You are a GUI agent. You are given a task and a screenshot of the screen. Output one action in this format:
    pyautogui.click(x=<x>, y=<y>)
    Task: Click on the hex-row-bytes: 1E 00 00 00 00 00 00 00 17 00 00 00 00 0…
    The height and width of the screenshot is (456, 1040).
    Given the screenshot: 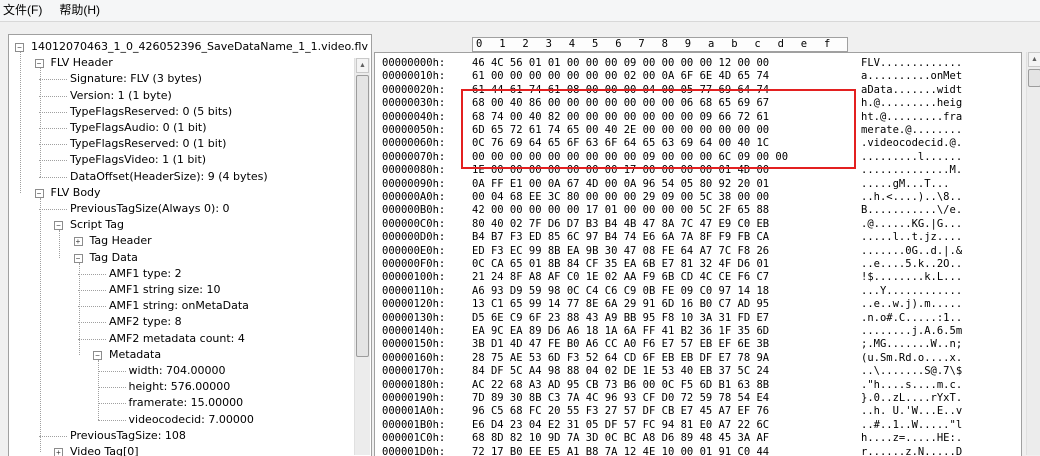 What is the action you would take?
    pyautogui.click(x=621, y=170)
    